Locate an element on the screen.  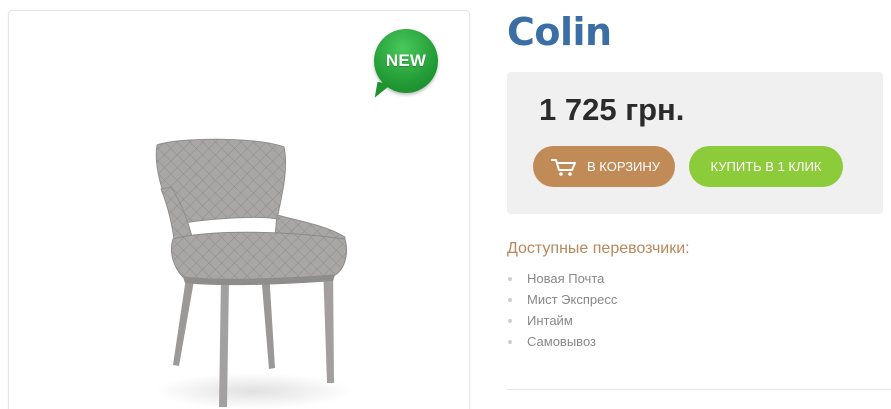
divider is located at coordinates (699, 389).